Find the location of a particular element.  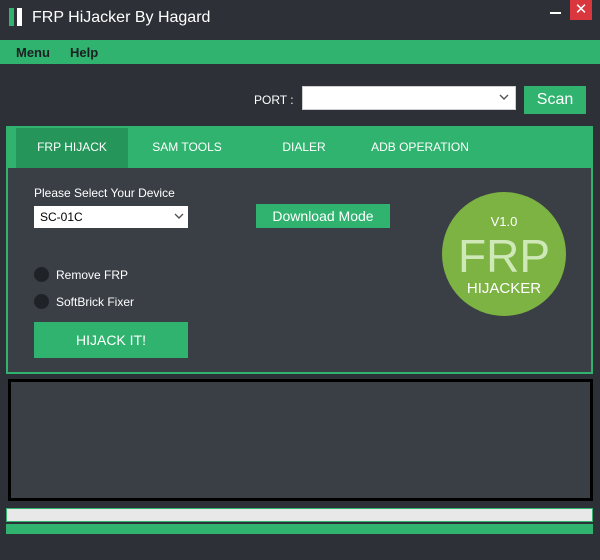

title-bar: FRP HiJacker By Hagard ✕ is located at coordinates (300, 19).